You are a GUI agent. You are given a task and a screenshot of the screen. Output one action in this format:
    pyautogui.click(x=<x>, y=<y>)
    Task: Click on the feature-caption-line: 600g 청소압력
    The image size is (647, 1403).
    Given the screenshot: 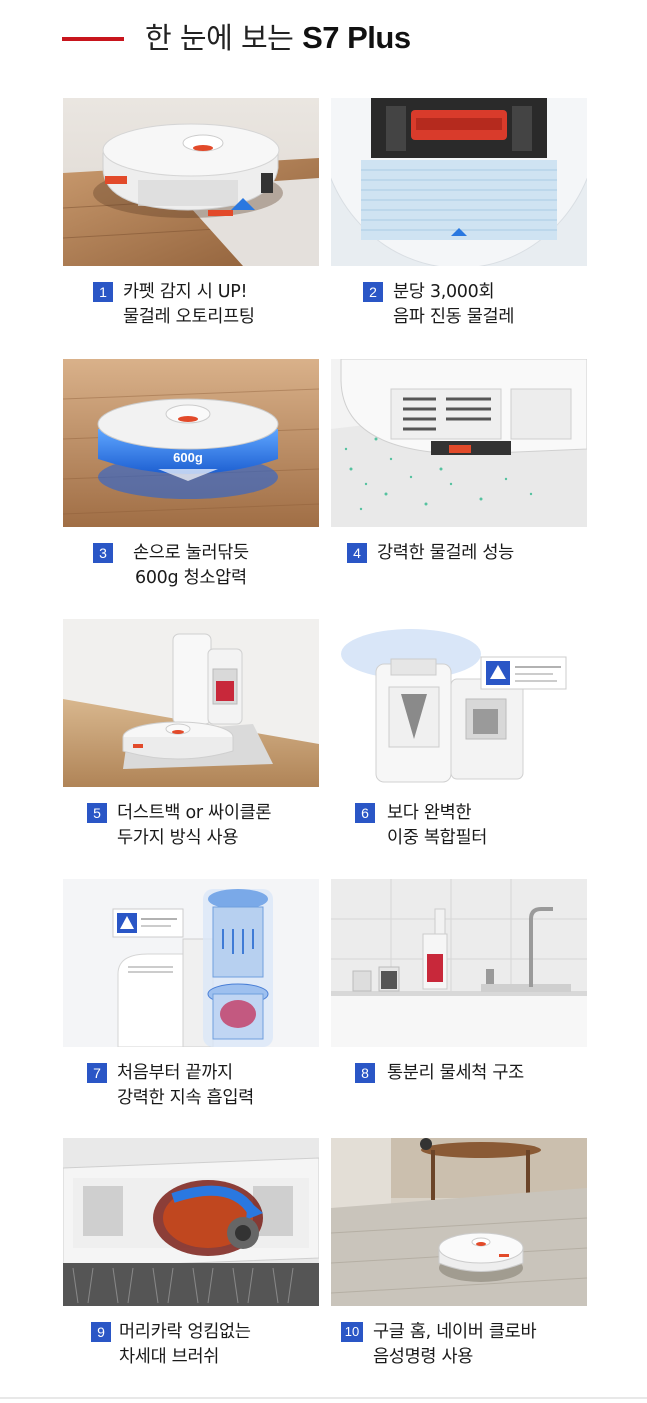 What is the action you would take?
    pyautogui.click(x=191, y=578)
    